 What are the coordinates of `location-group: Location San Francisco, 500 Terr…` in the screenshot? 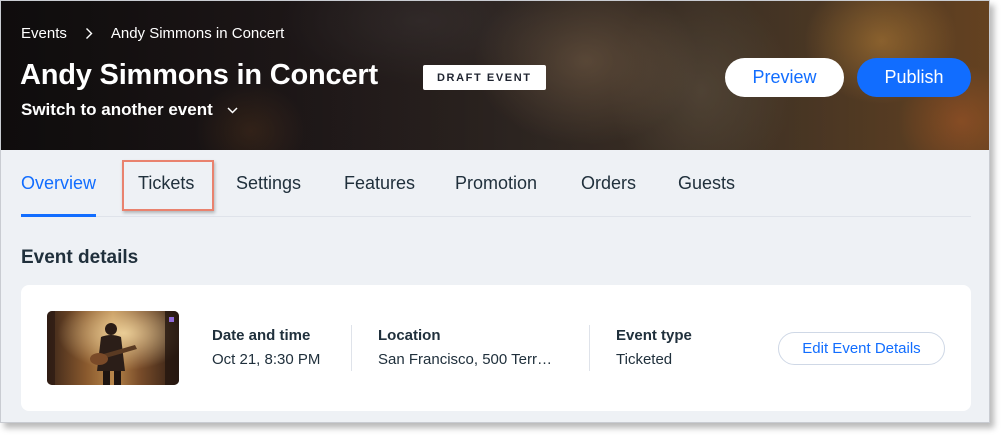 It's located at (465, 347).